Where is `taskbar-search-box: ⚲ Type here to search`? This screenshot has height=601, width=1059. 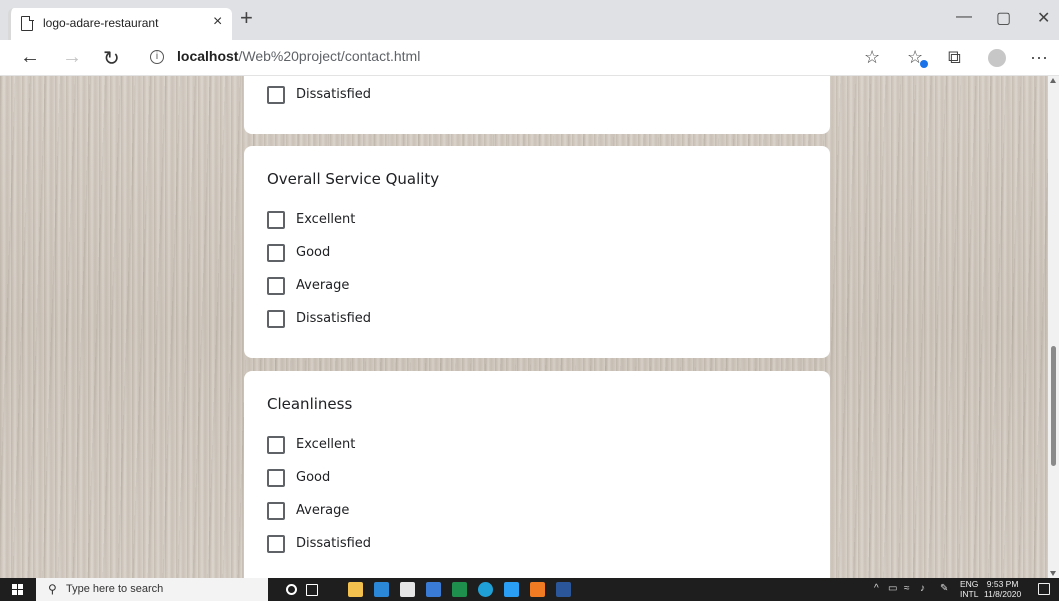
taskbar-search-box: ⚲ Type here to search is located at coordinates (152, 589).